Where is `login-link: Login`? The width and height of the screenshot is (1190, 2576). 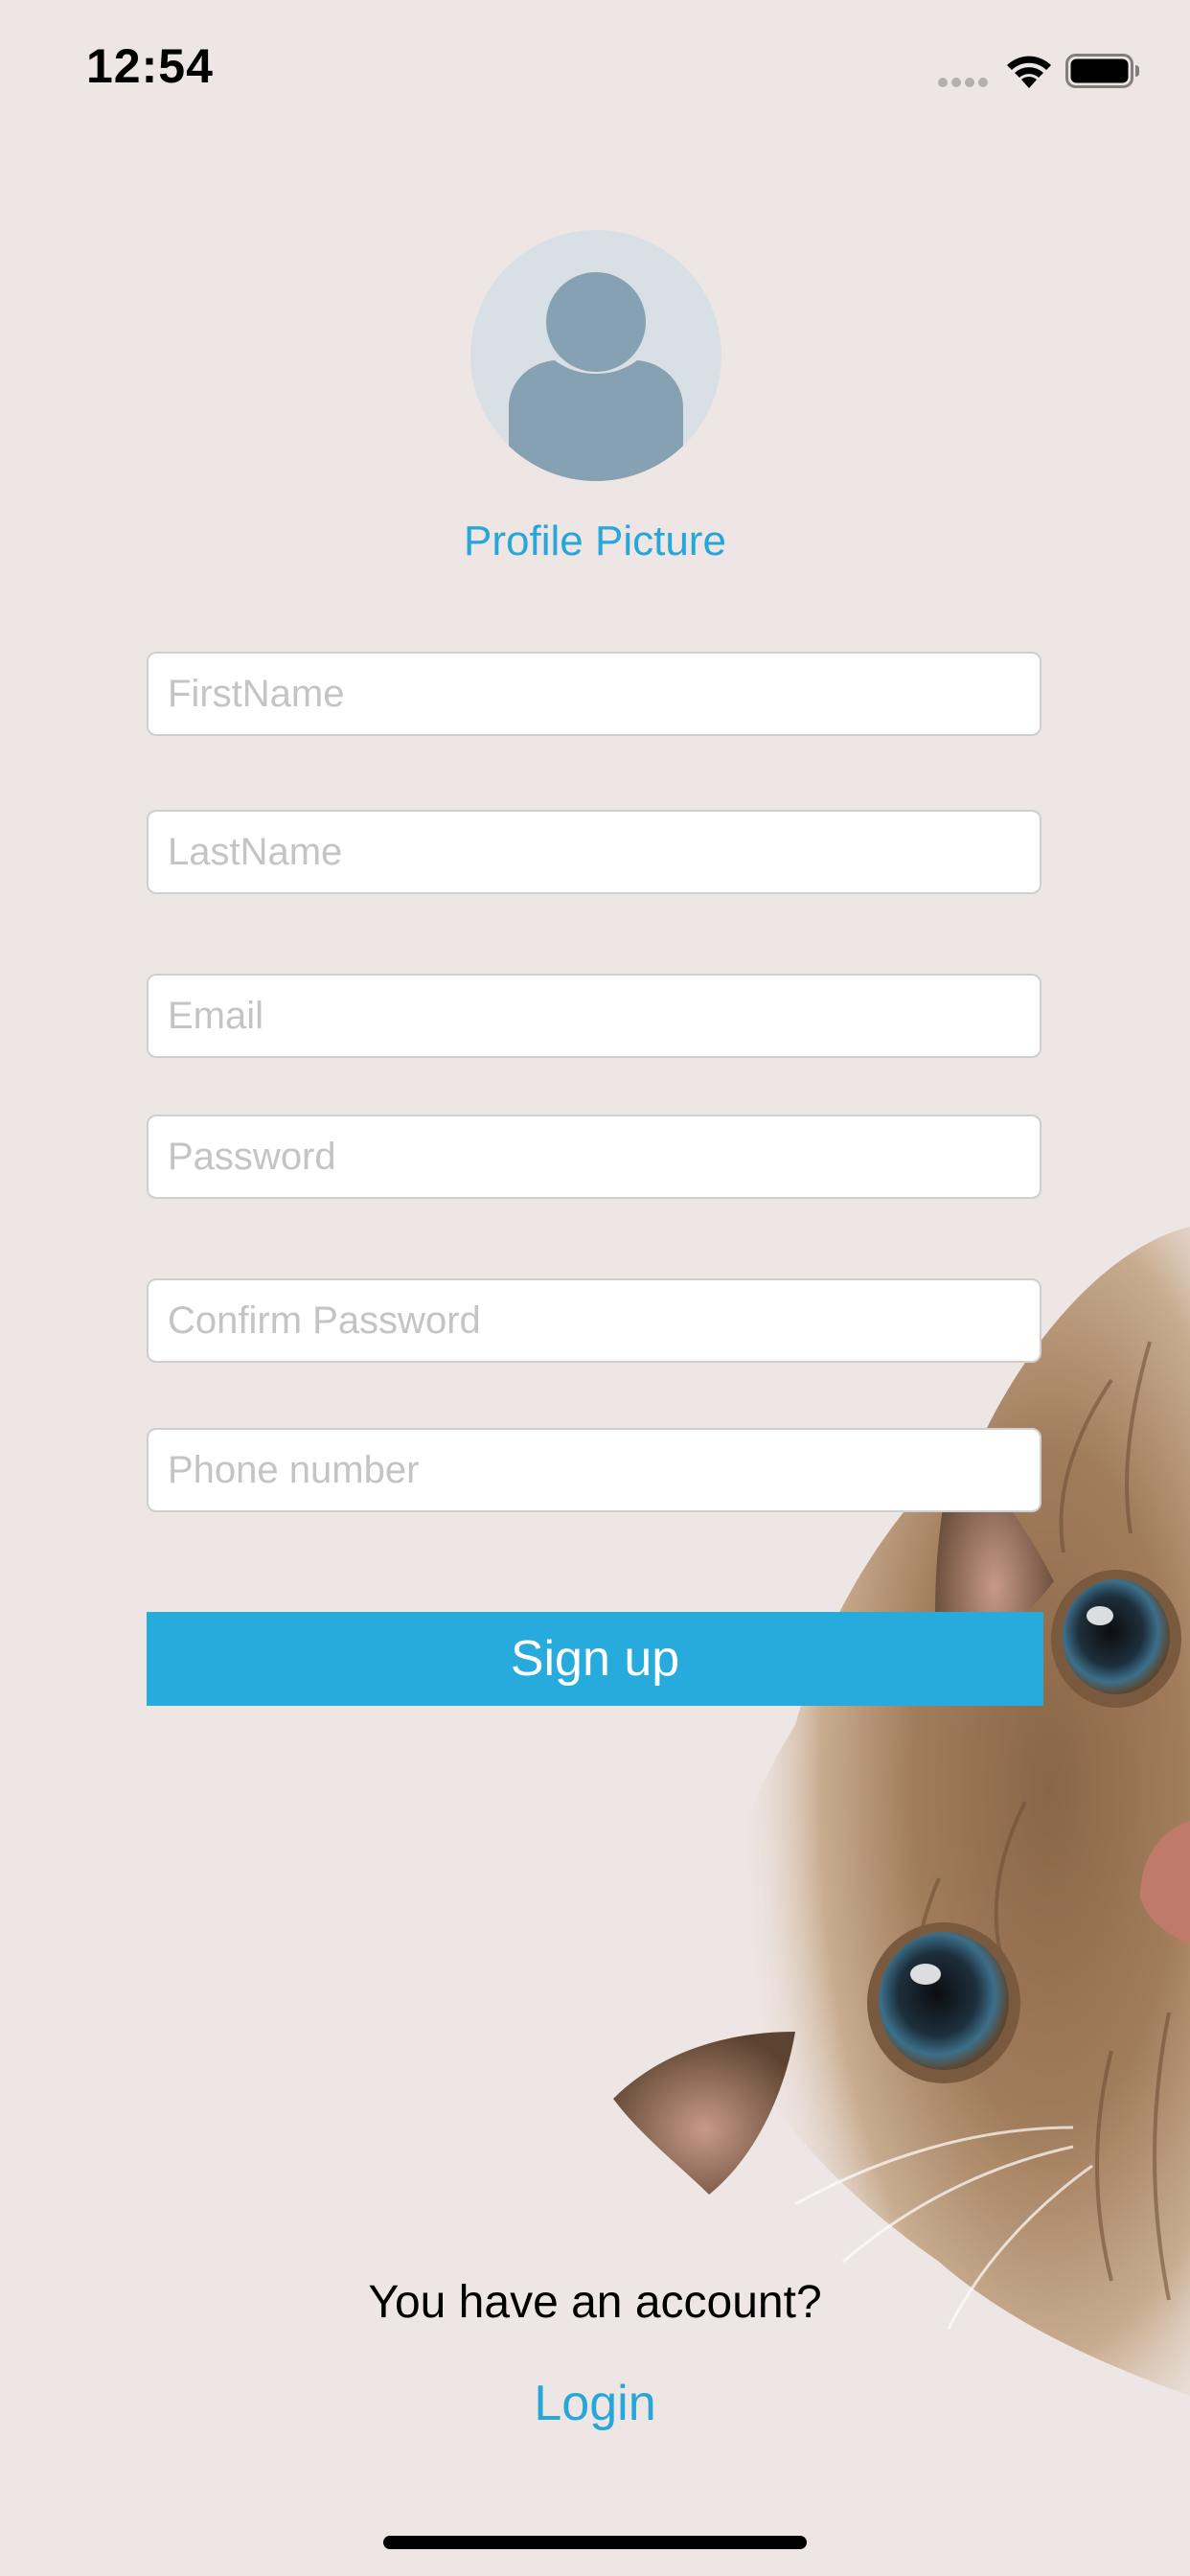 login-link: Login is located at coordinates (595, 2403).